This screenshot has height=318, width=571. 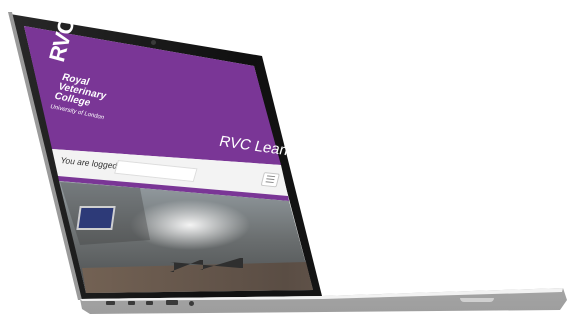 I want to click on lid-opening-notch, so click(x=477, y=300).